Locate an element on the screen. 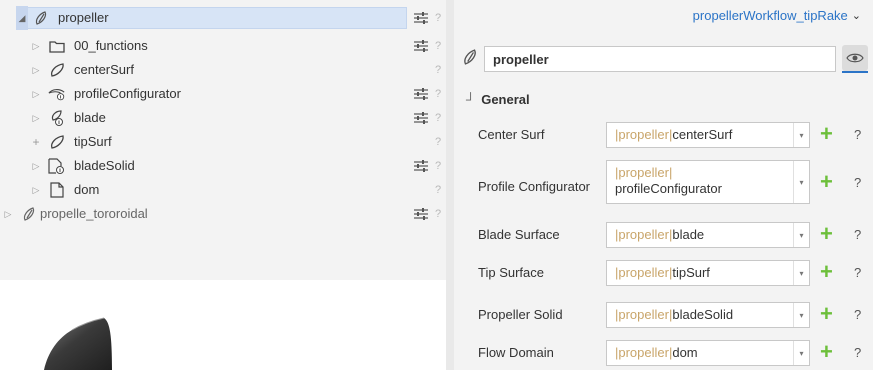 The height and width of the screenshot is (370, 873). name-row is located at coordinates (663, 59).